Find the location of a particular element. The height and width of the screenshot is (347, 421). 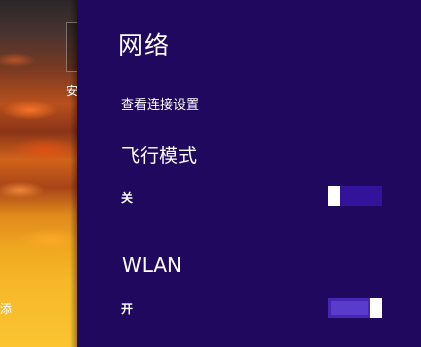

airplane-mode-state-label: 关 is located at coordinates (127, 198).